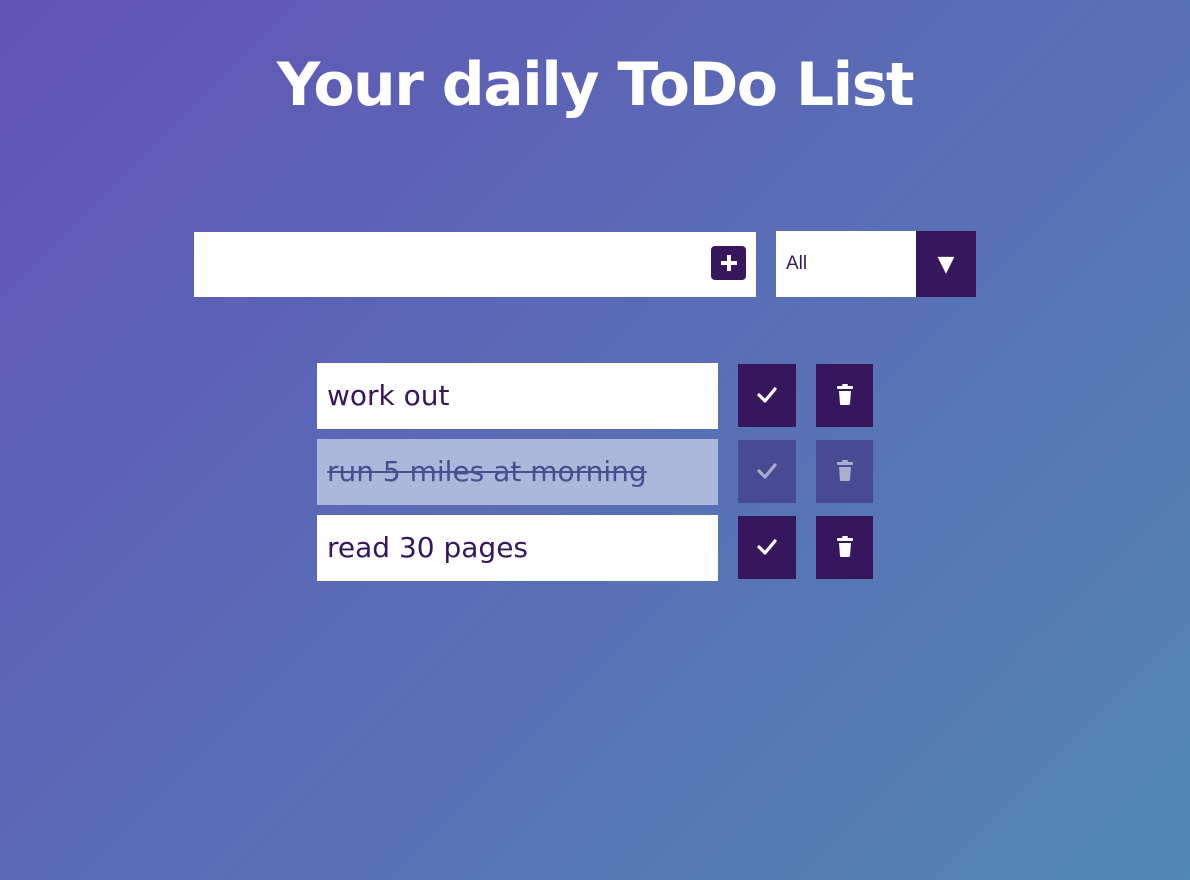 The image size is (1190, 880). What do you see at coordinates (517, 396) in the screenshot?
I see `todo-text: work out` at bounding box center [517, 396].